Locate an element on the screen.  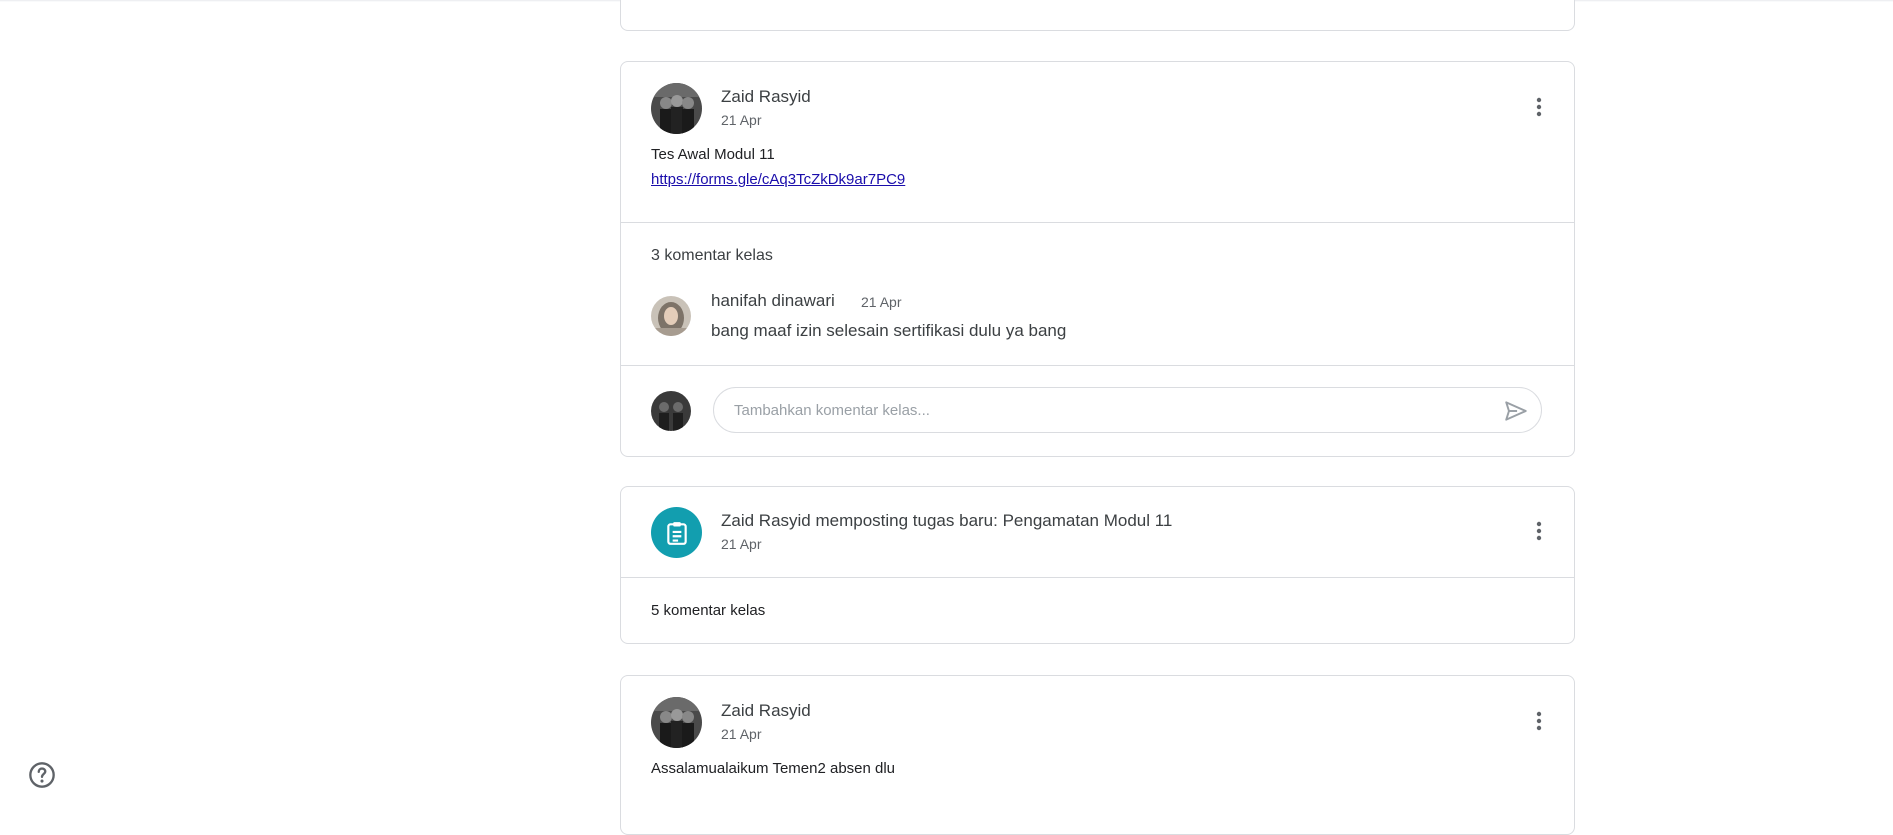
post-body: Assalamualaikum Temen2 absen dlu is located at coordinates (773, 768).